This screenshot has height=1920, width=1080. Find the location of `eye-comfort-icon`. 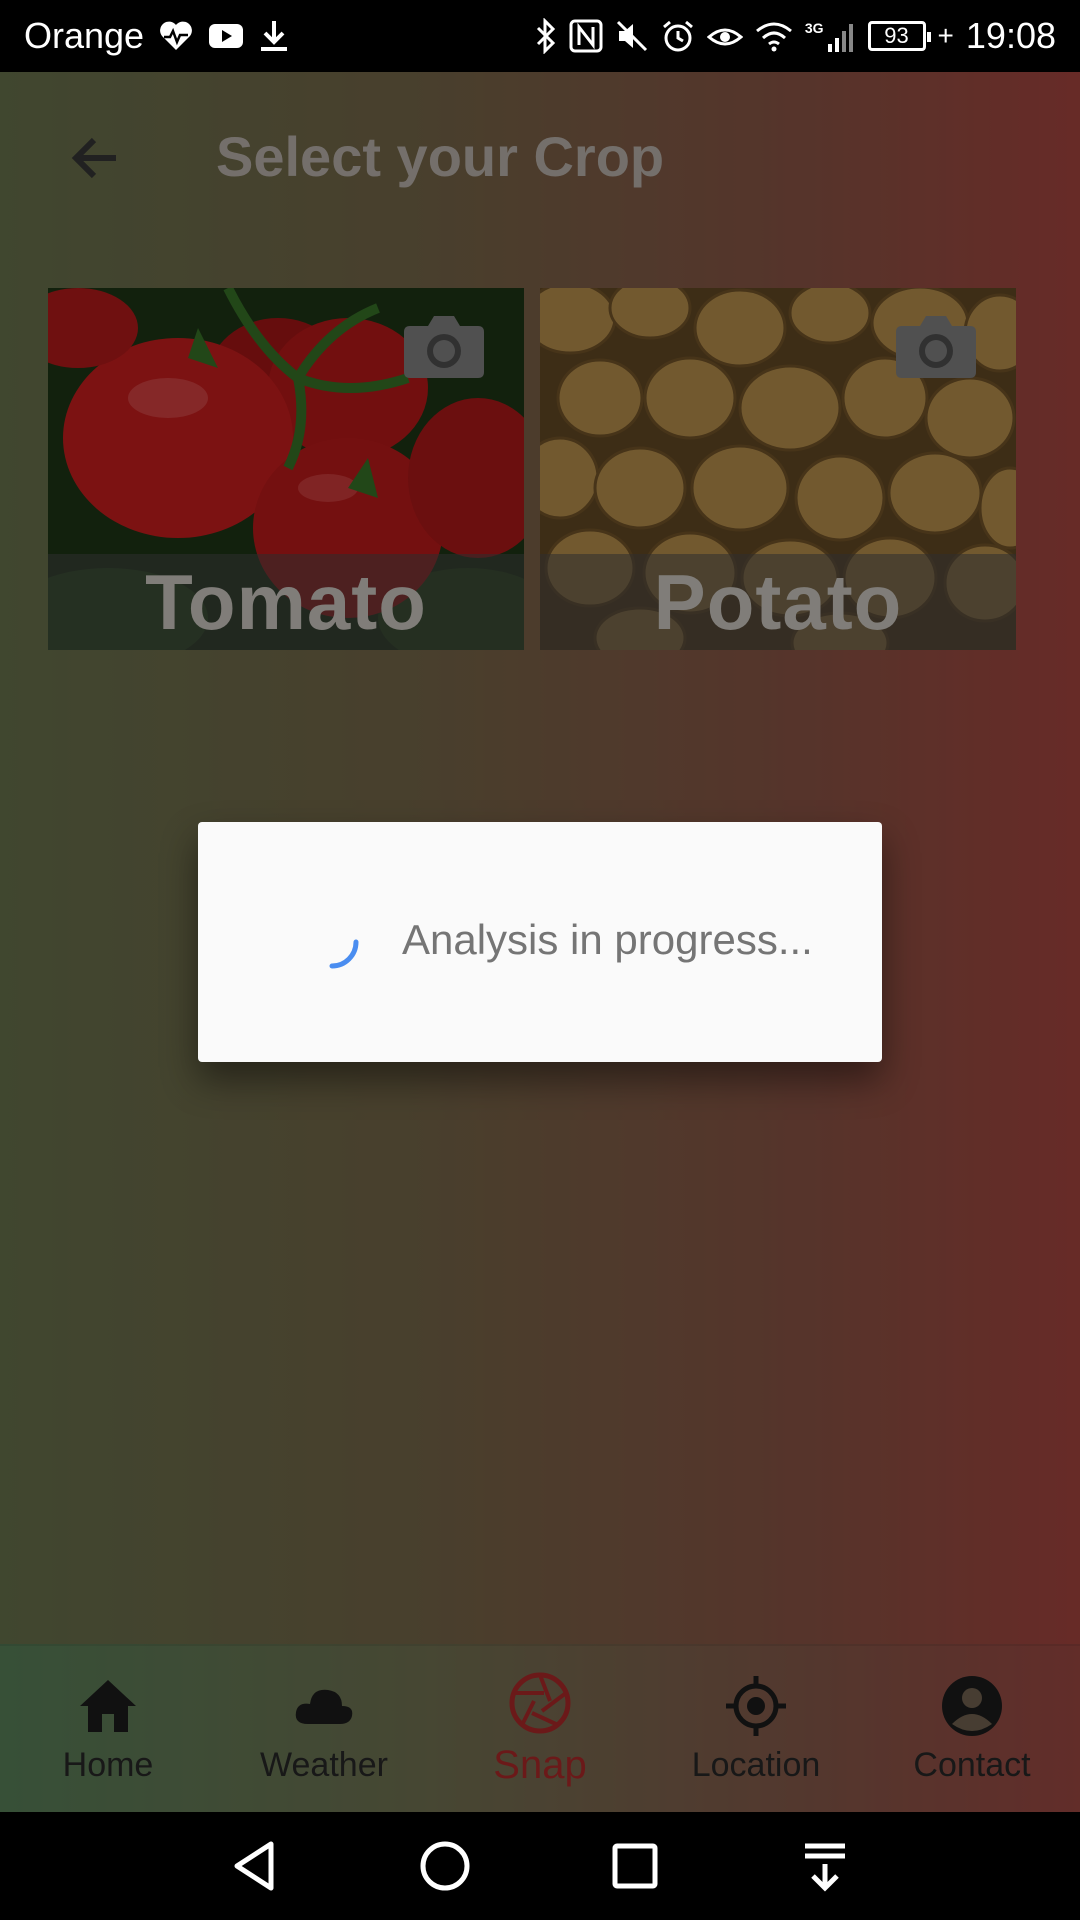

eye-comfort-icon is located at coordinates (724, 36).